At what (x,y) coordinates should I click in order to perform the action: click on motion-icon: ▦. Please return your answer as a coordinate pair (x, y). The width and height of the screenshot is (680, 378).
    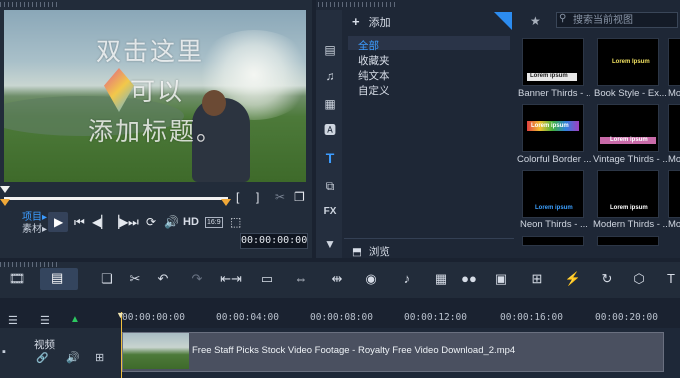
    Looking at the image, I should click on (441, 279).